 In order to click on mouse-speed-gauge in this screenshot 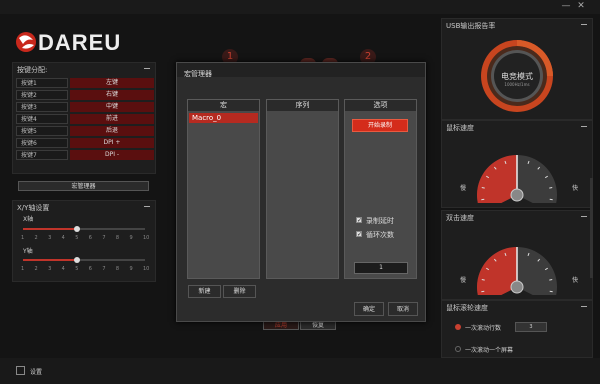, I will do `click(517, 171)`.